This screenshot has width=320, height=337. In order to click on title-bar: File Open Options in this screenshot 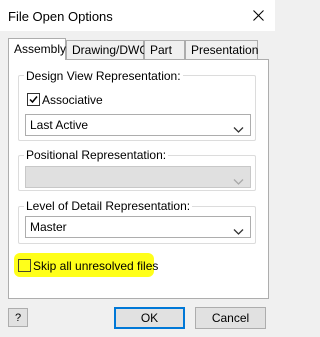, I will do `click(137, 15)`.